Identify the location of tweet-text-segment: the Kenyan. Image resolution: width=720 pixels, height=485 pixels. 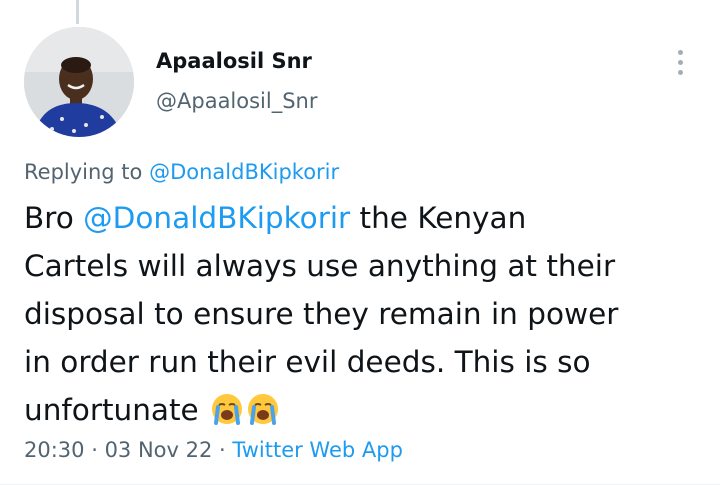
(438, 218).